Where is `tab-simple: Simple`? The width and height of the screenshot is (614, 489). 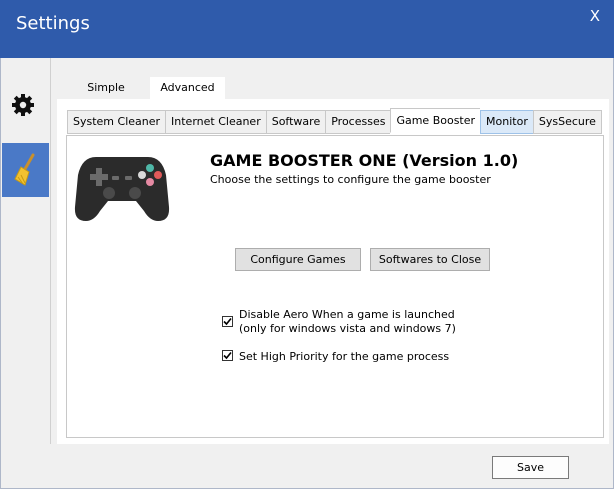 tab-simple: Simple is located at coordinates (106, 88).